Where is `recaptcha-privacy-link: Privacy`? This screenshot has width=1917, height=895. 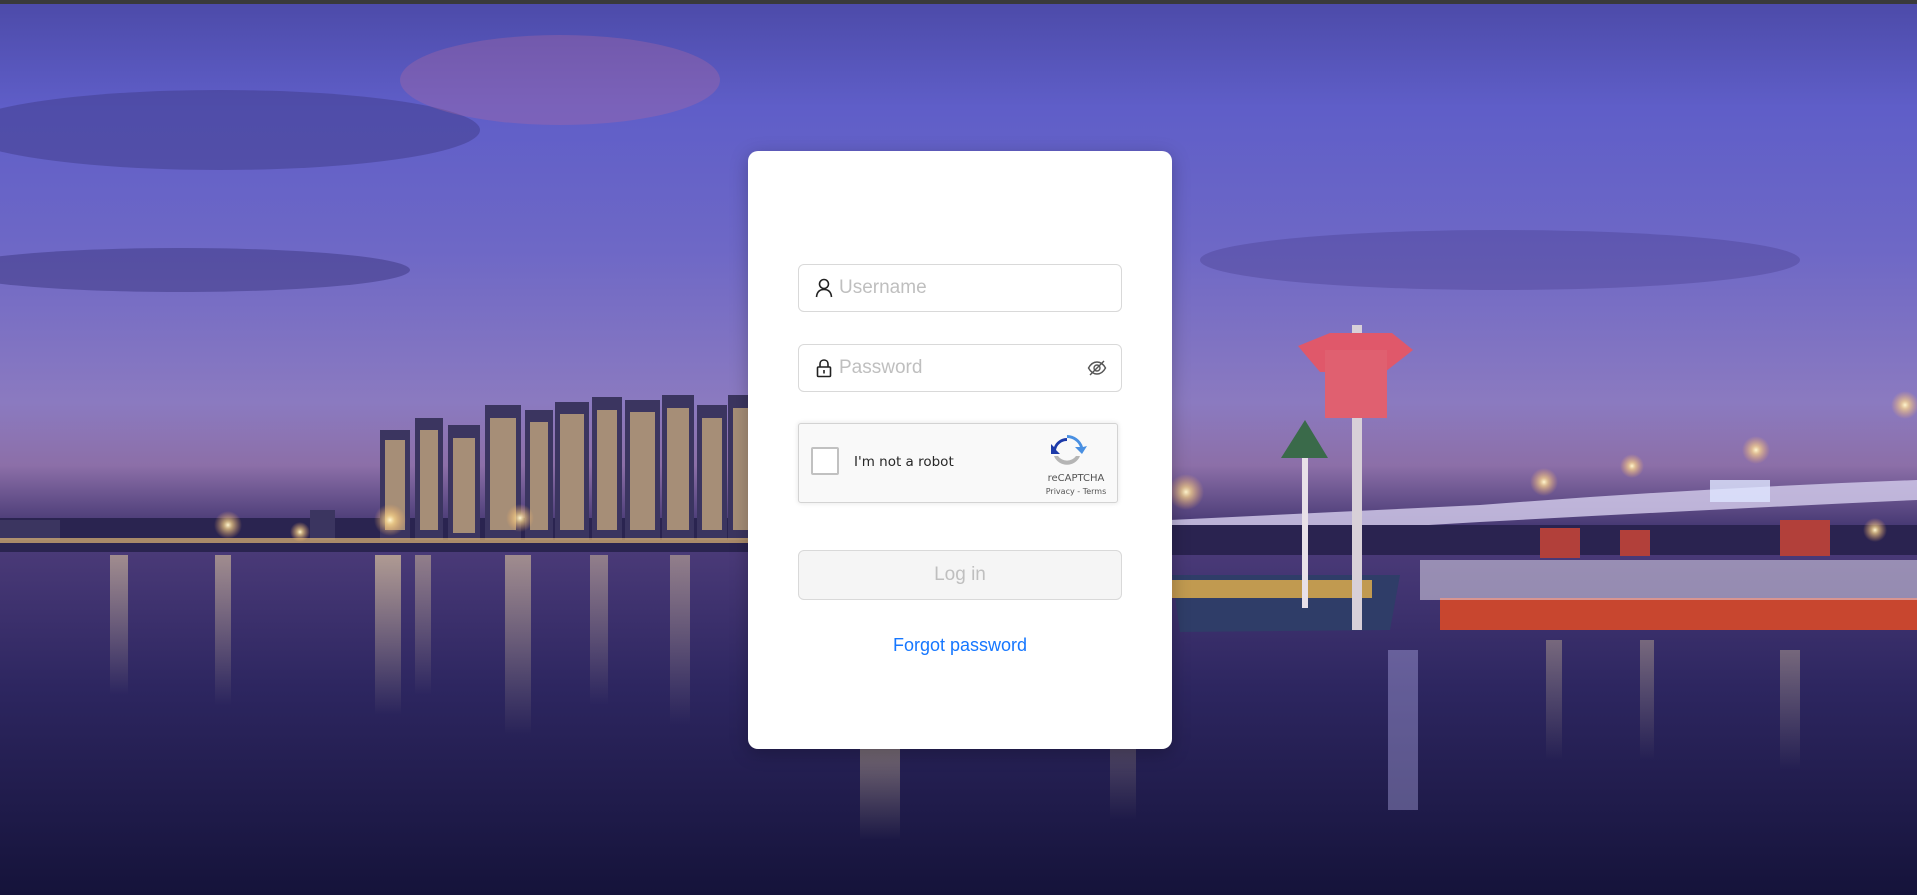 recaptcha-privacy-link: Privacy is located at coordinates (1060, 491).